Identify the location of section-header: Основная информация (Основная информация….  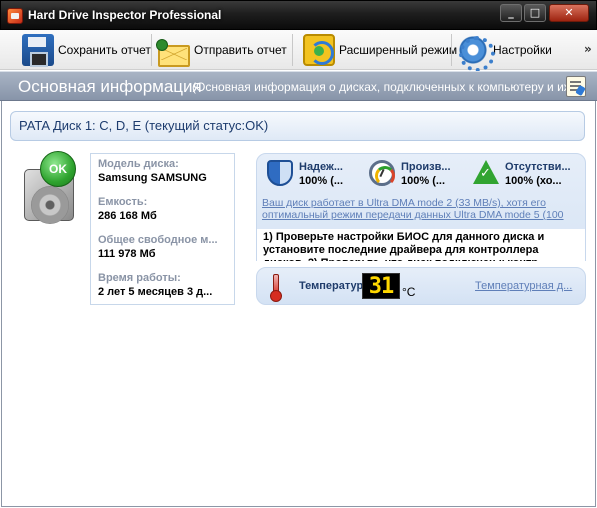
(298, 86).